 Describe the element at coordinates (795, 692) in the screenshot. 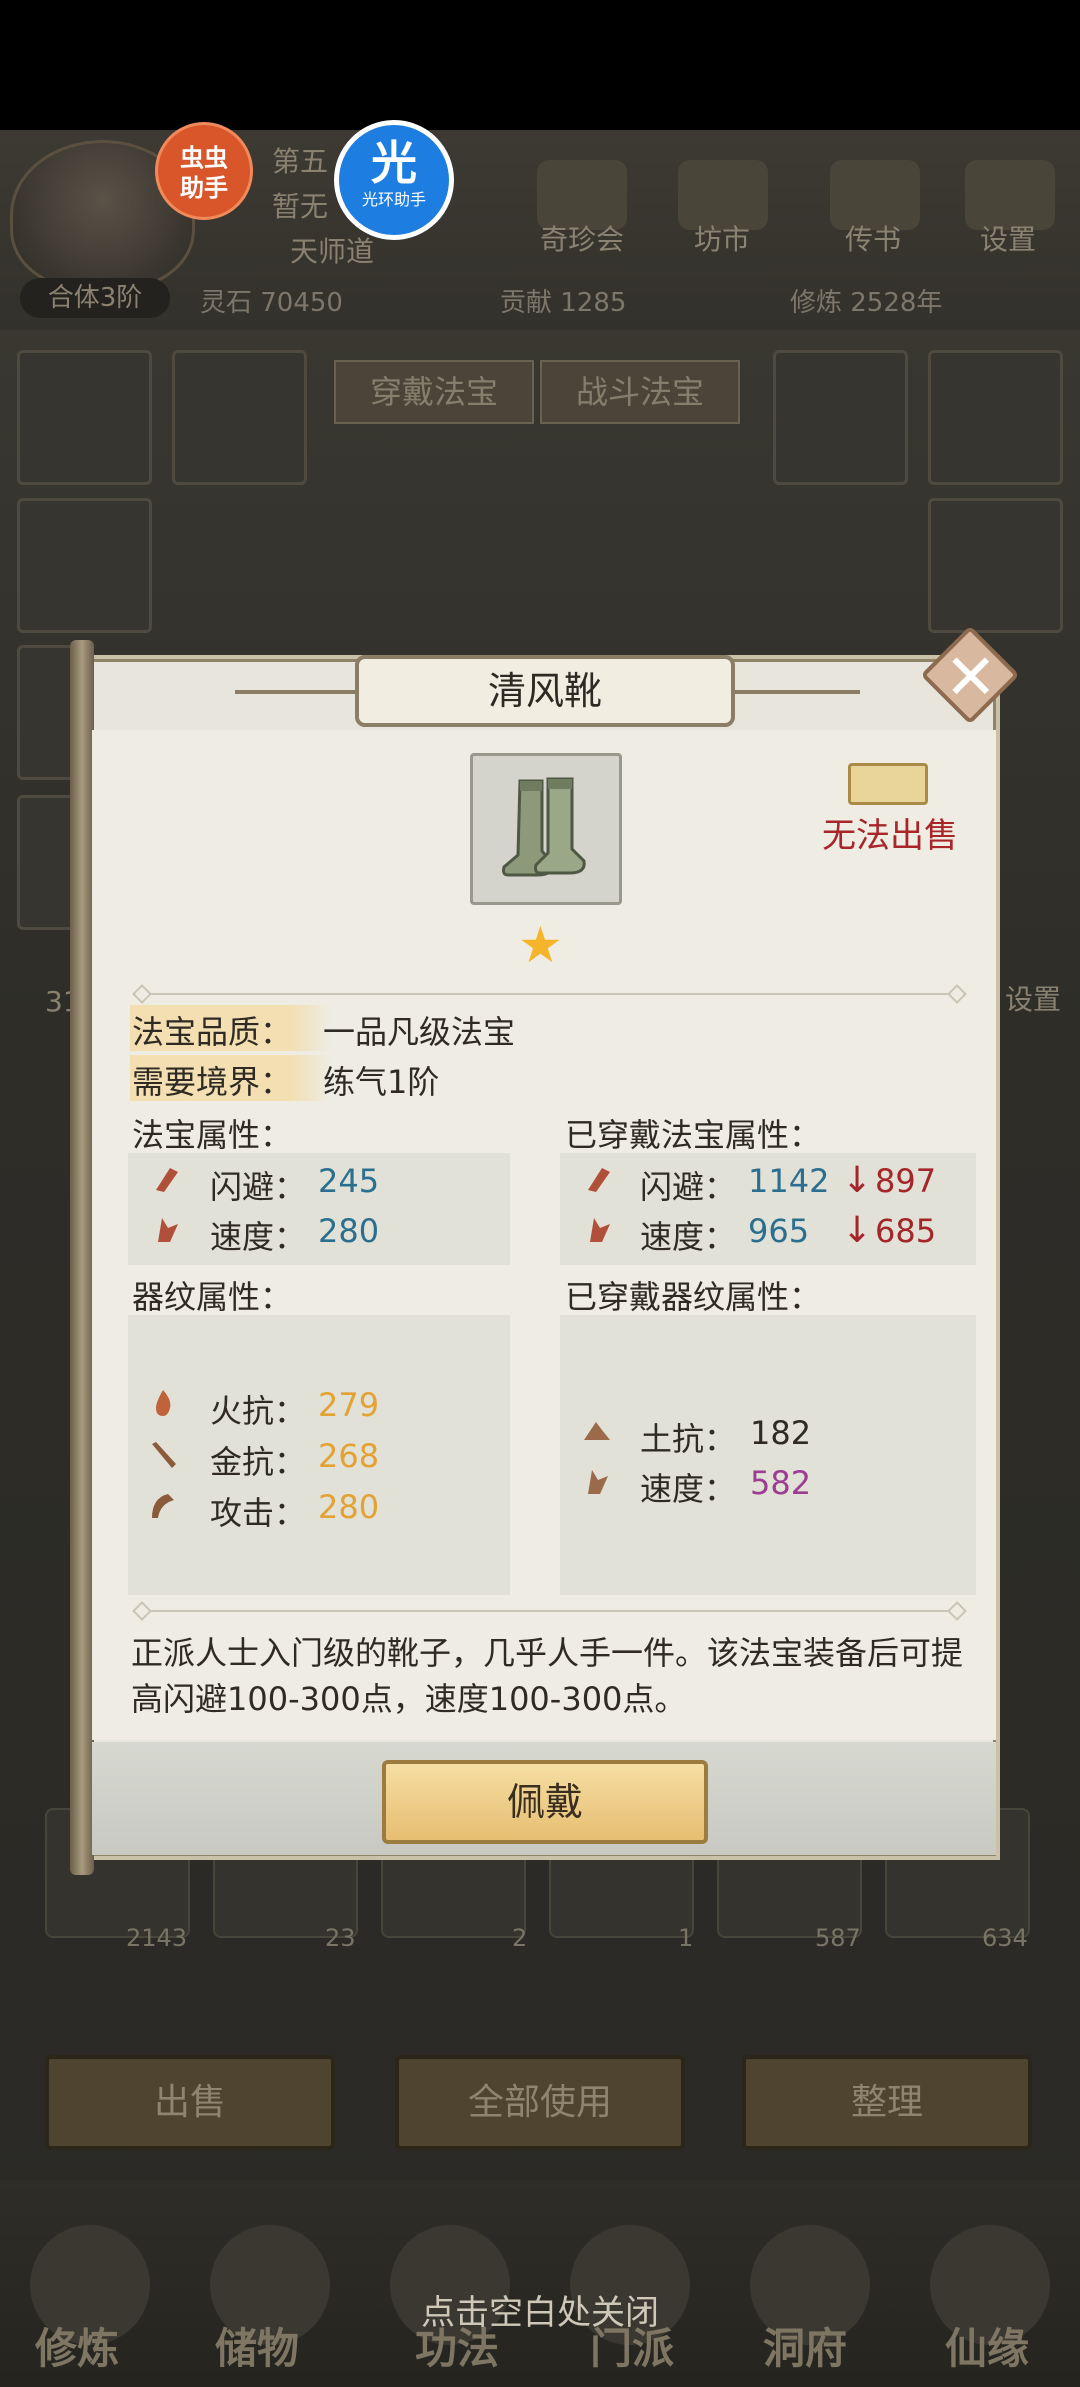

I see `title-ornament-right` at that location.